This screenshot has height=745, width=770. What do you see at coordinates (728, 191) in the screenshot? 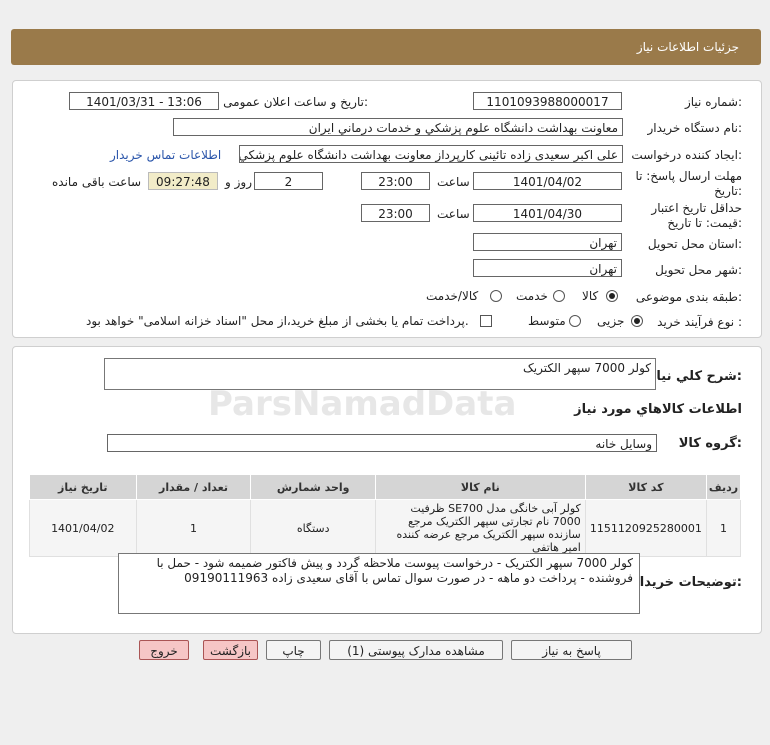
I see `deadline-label-2: تاریخ:` at bounding box center [728, 191].